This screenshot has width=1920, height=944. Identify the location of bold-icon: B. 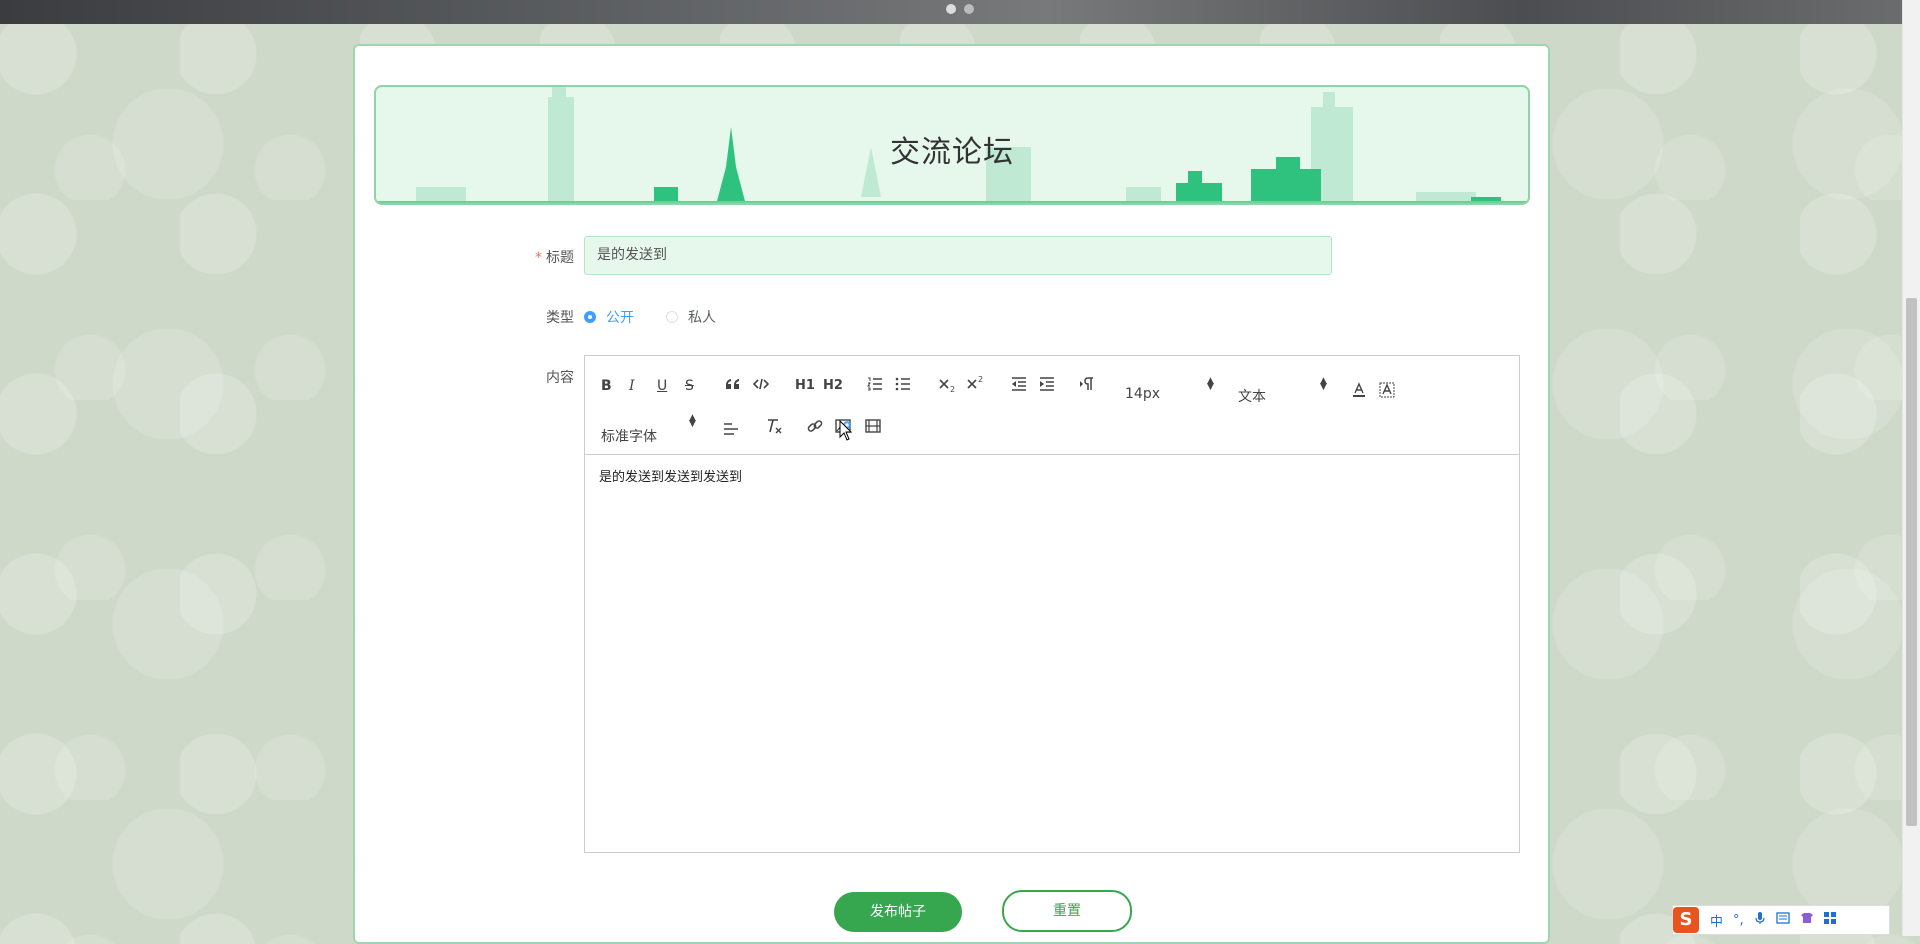
(606, 386).